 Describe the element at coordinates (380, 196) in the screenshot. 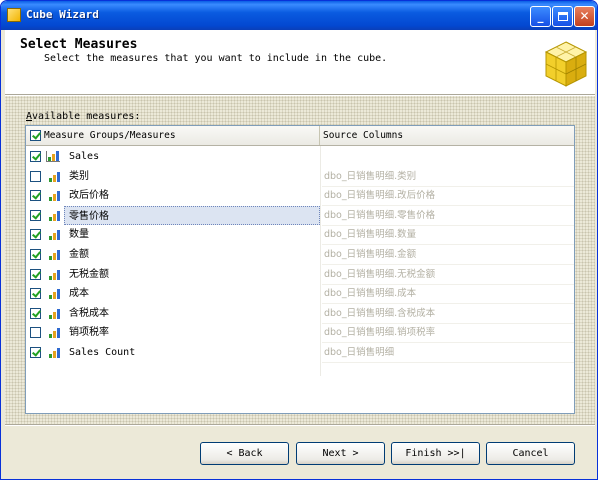

I see `source-column: dbo_日销售明细.改后价格` at that location.